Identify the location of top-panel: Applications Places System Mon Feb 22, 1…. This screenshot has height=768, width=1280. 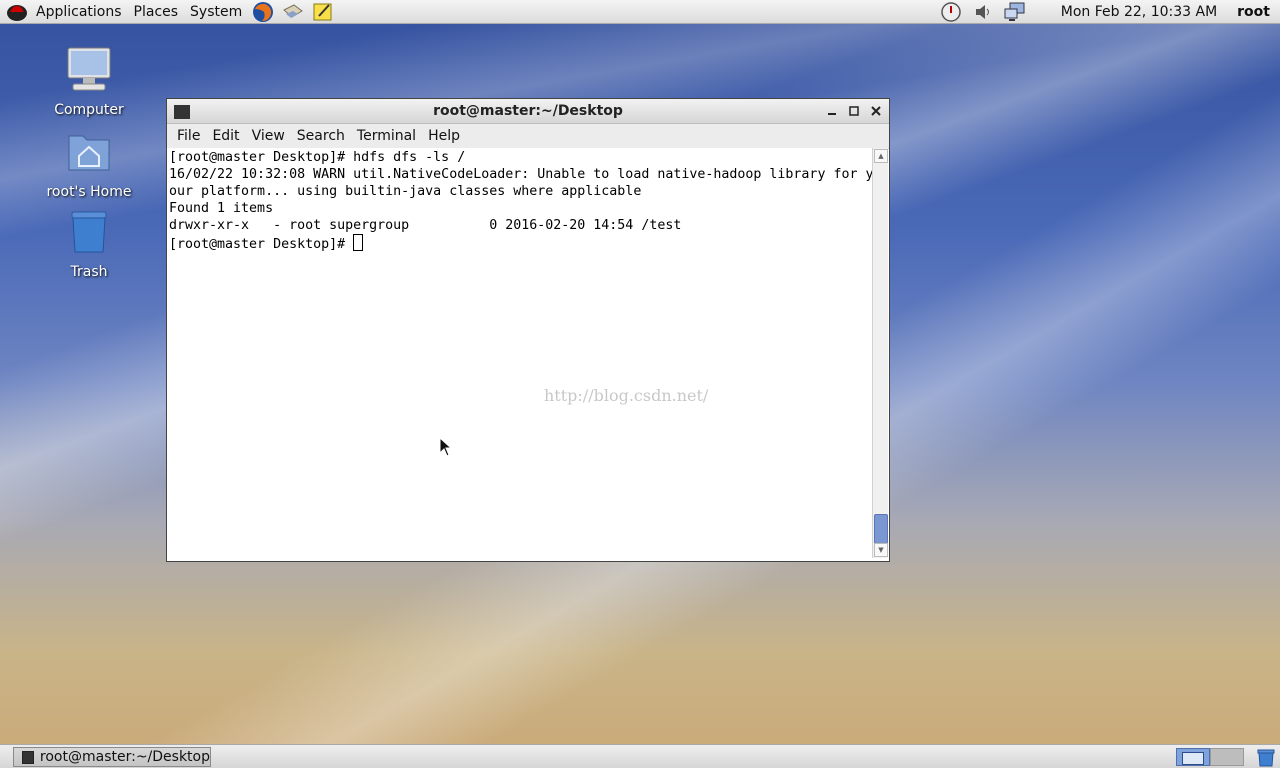
(640, 12).